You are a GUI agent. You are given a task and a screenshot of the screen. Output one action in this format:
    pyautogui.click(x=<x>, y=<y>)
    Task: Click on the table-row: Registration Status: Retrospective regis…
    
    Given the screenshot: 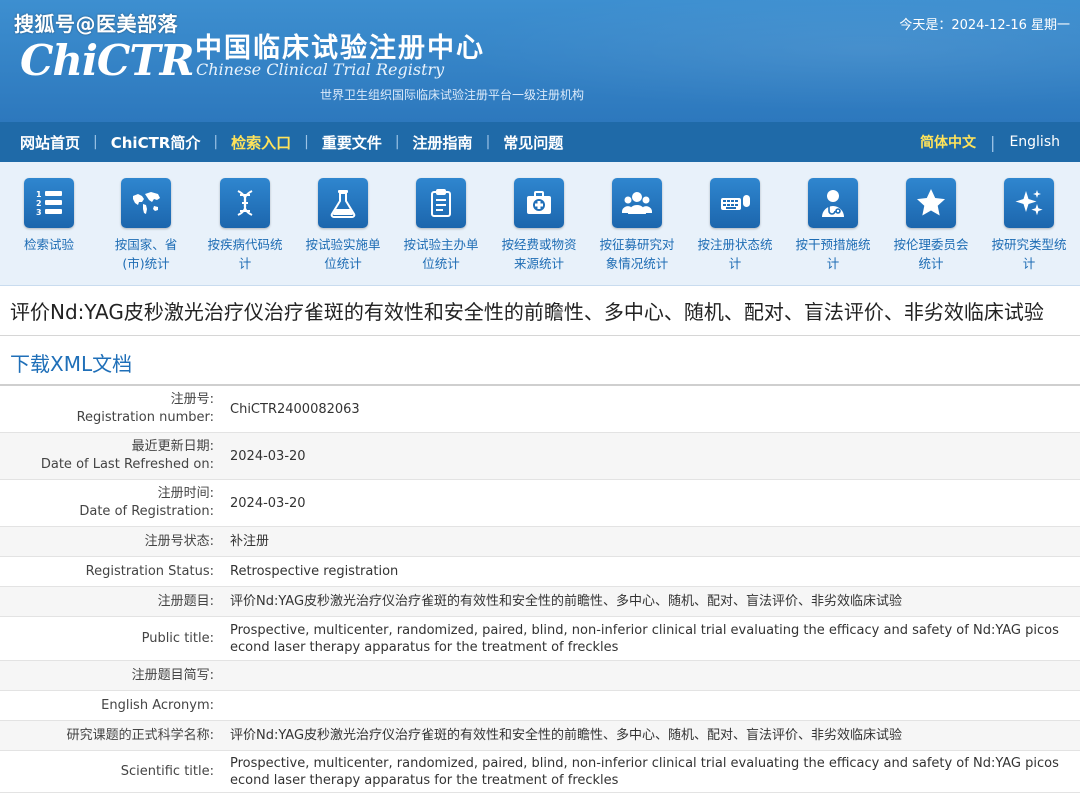 What is the action you would take?
    pyautogui.click(x=540, y=572)
    